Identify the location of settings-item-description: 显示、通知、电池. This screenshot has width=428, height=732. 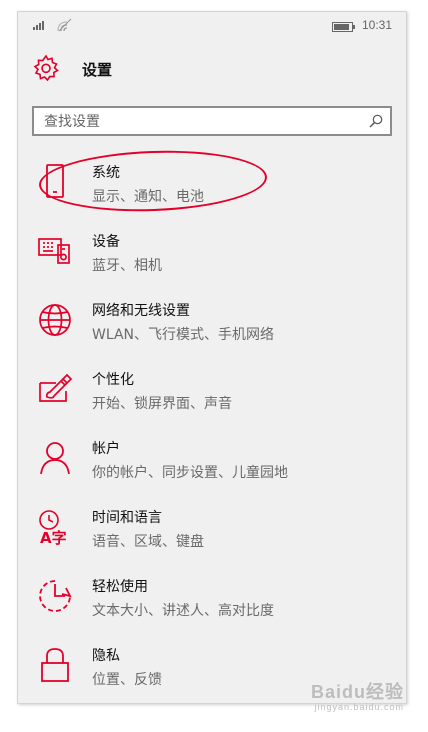
(148, 197).